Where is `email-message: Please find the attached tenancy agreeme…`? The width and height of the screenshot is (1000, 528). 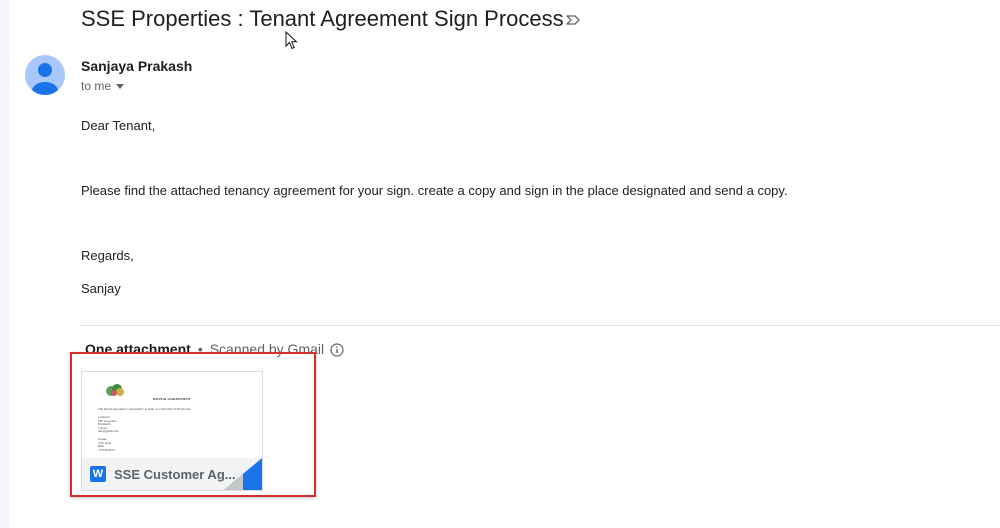
email-message: Please find the attached tenancy agreeme… is located at coordinates (434, 190).